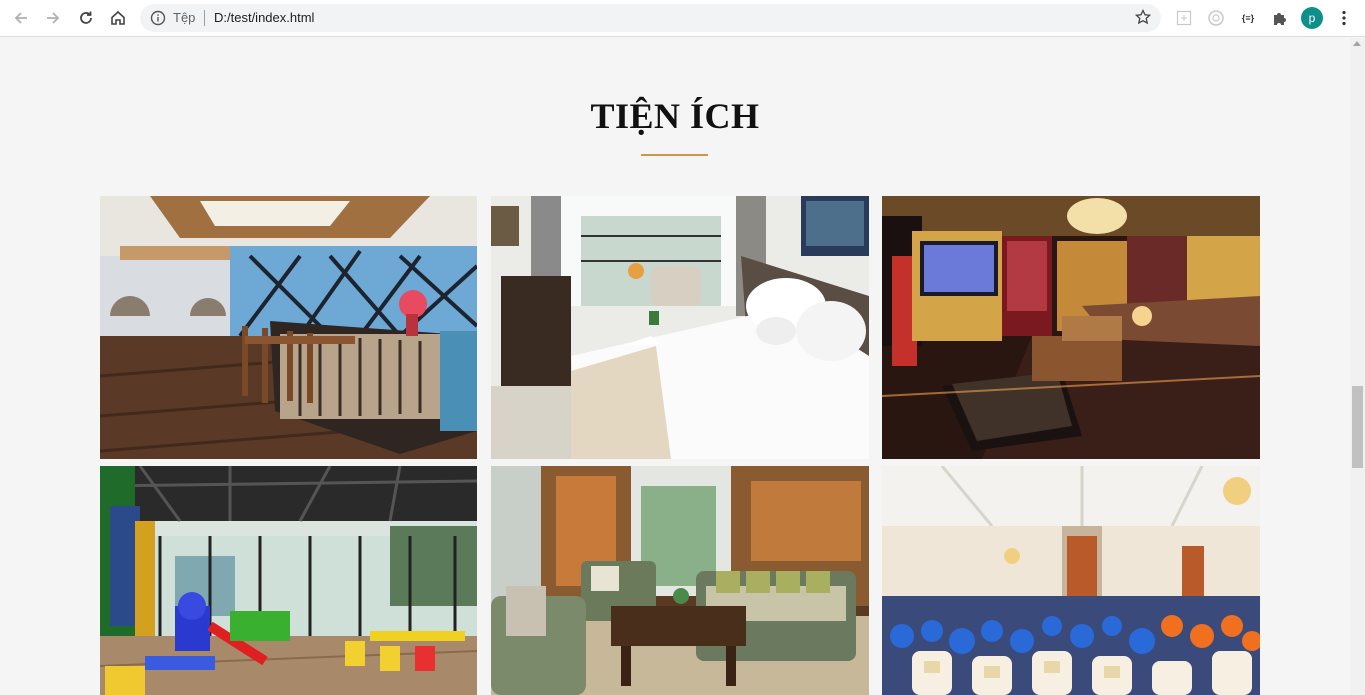 Image resolution: width=1365 pixels, height=695 pixels. I want to click on title-underline, so click(674, 155).